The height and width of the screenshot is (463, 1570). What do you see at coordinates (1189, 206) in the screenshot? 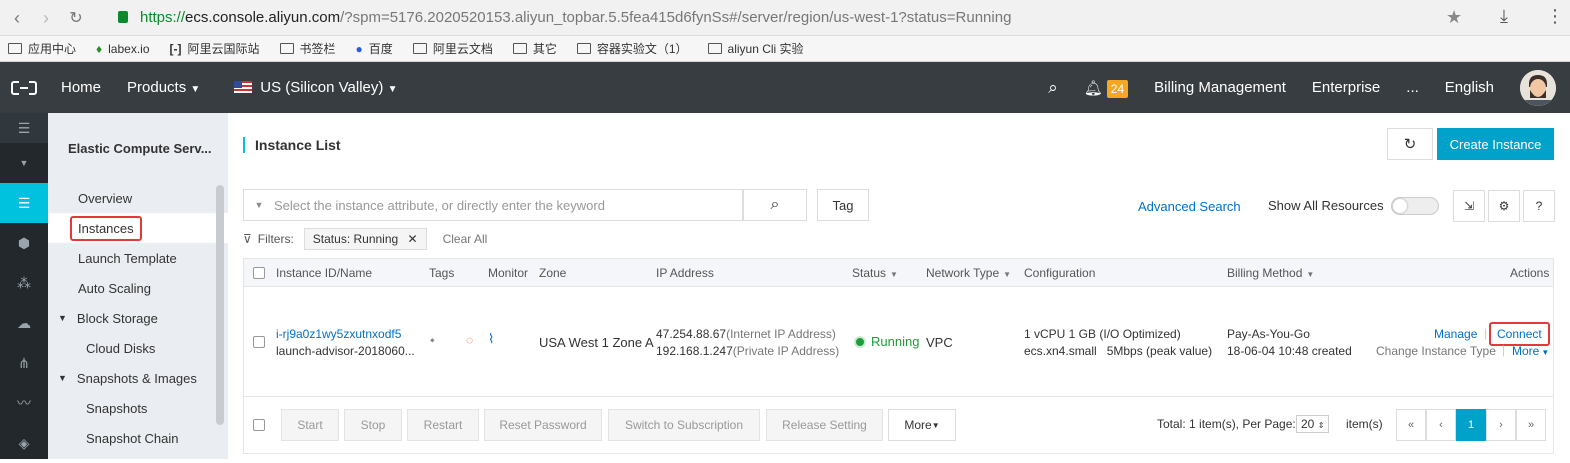
I see `advanced-search-link: Advanced Search` at bounding box center [1189, 206].